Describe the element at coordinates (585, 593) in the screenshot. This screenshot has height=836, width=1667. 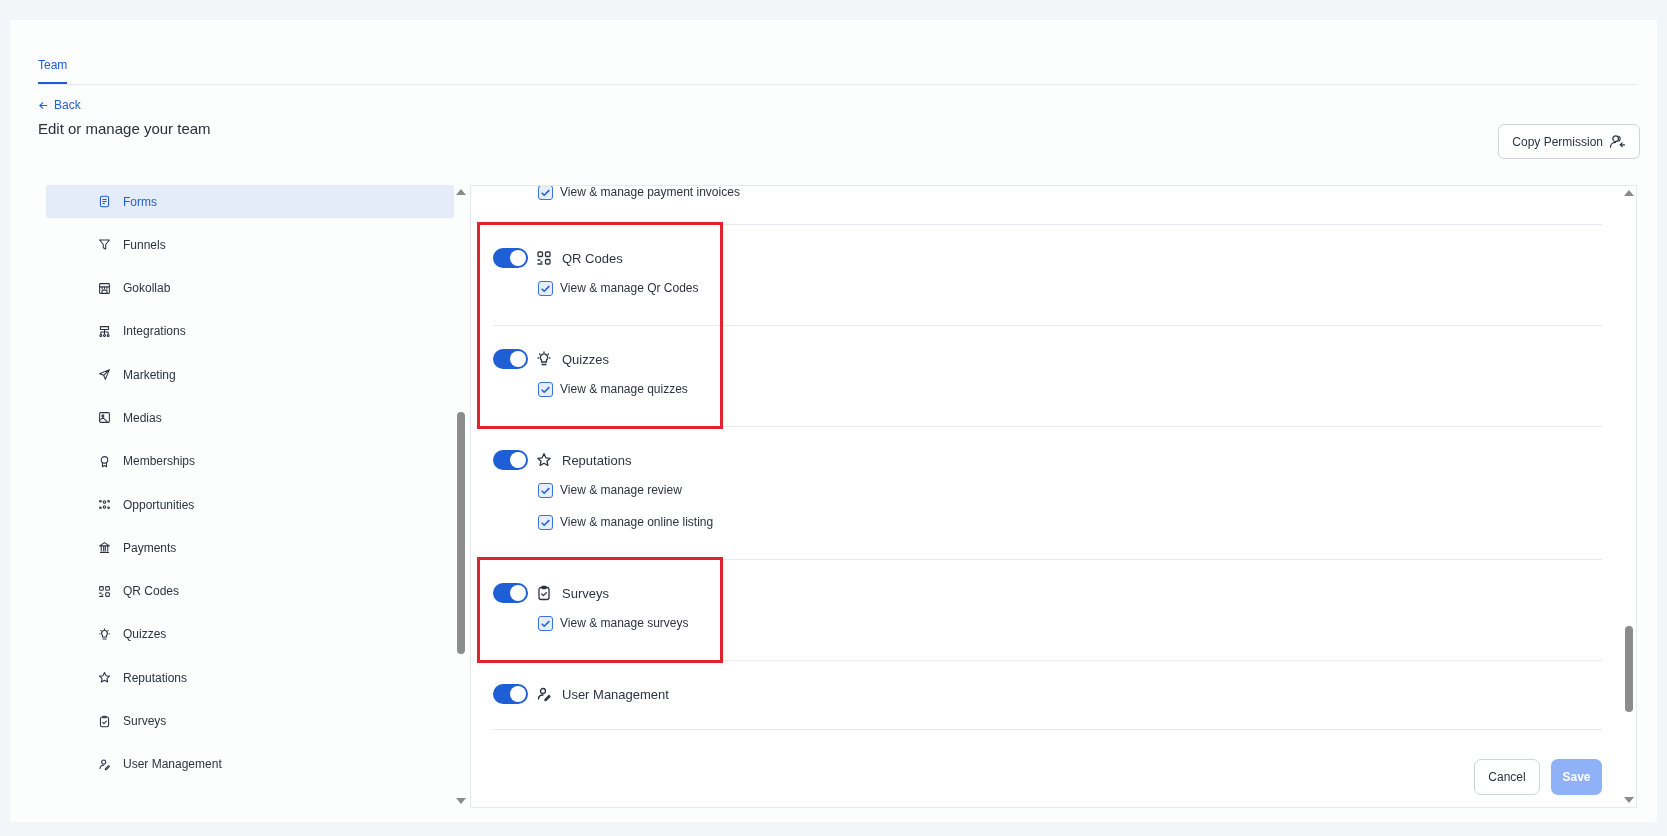
I see `section-title: Surveys` at that location.